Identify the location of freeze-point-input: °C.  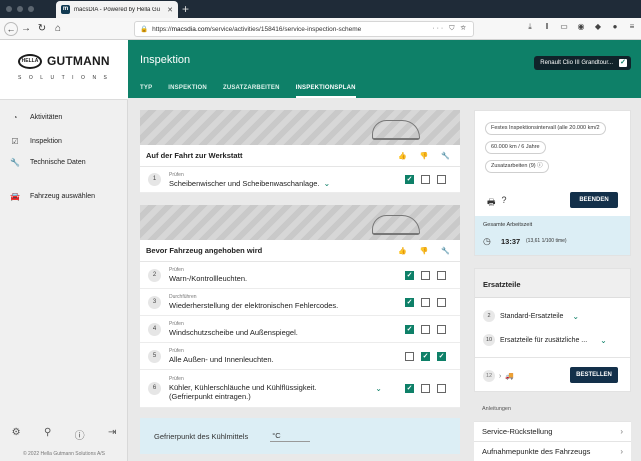
(290, 436).